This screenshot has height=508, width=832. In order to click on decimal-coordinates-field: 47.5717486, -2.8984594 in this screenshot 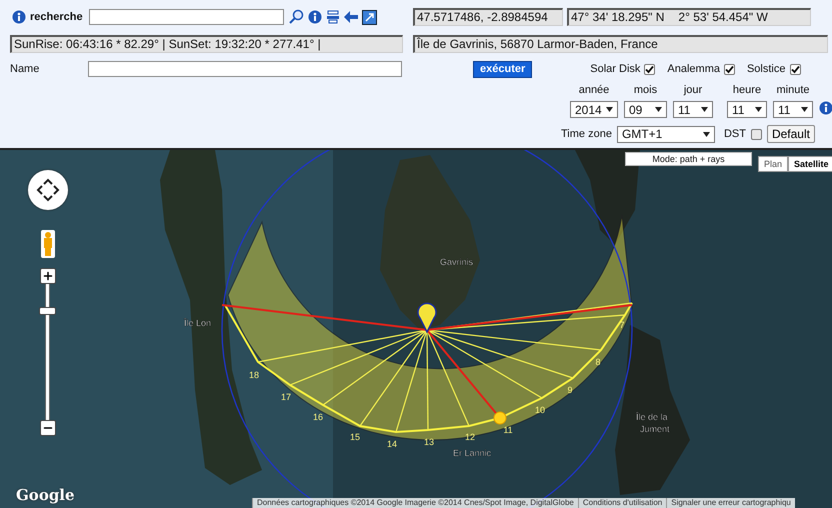, I will do `click(488, 17)`.